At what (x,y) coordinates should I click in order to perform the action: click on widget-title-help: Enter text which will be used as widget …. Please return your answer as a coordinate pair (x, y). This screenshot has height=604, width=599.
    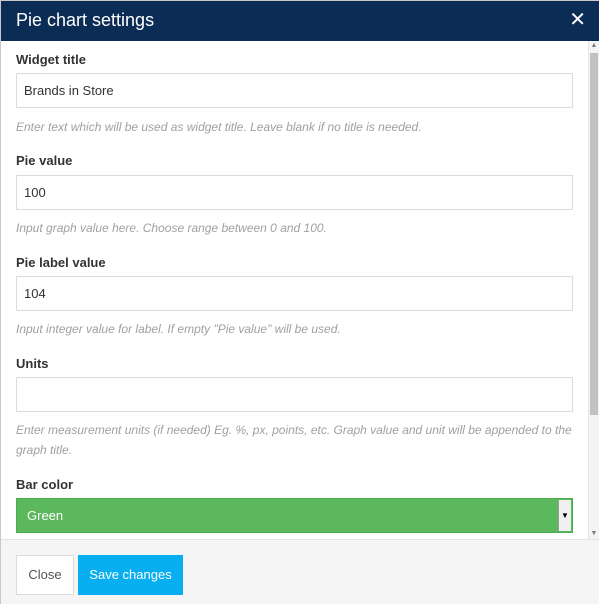
    Looking at the image, I should click on (219, 127).